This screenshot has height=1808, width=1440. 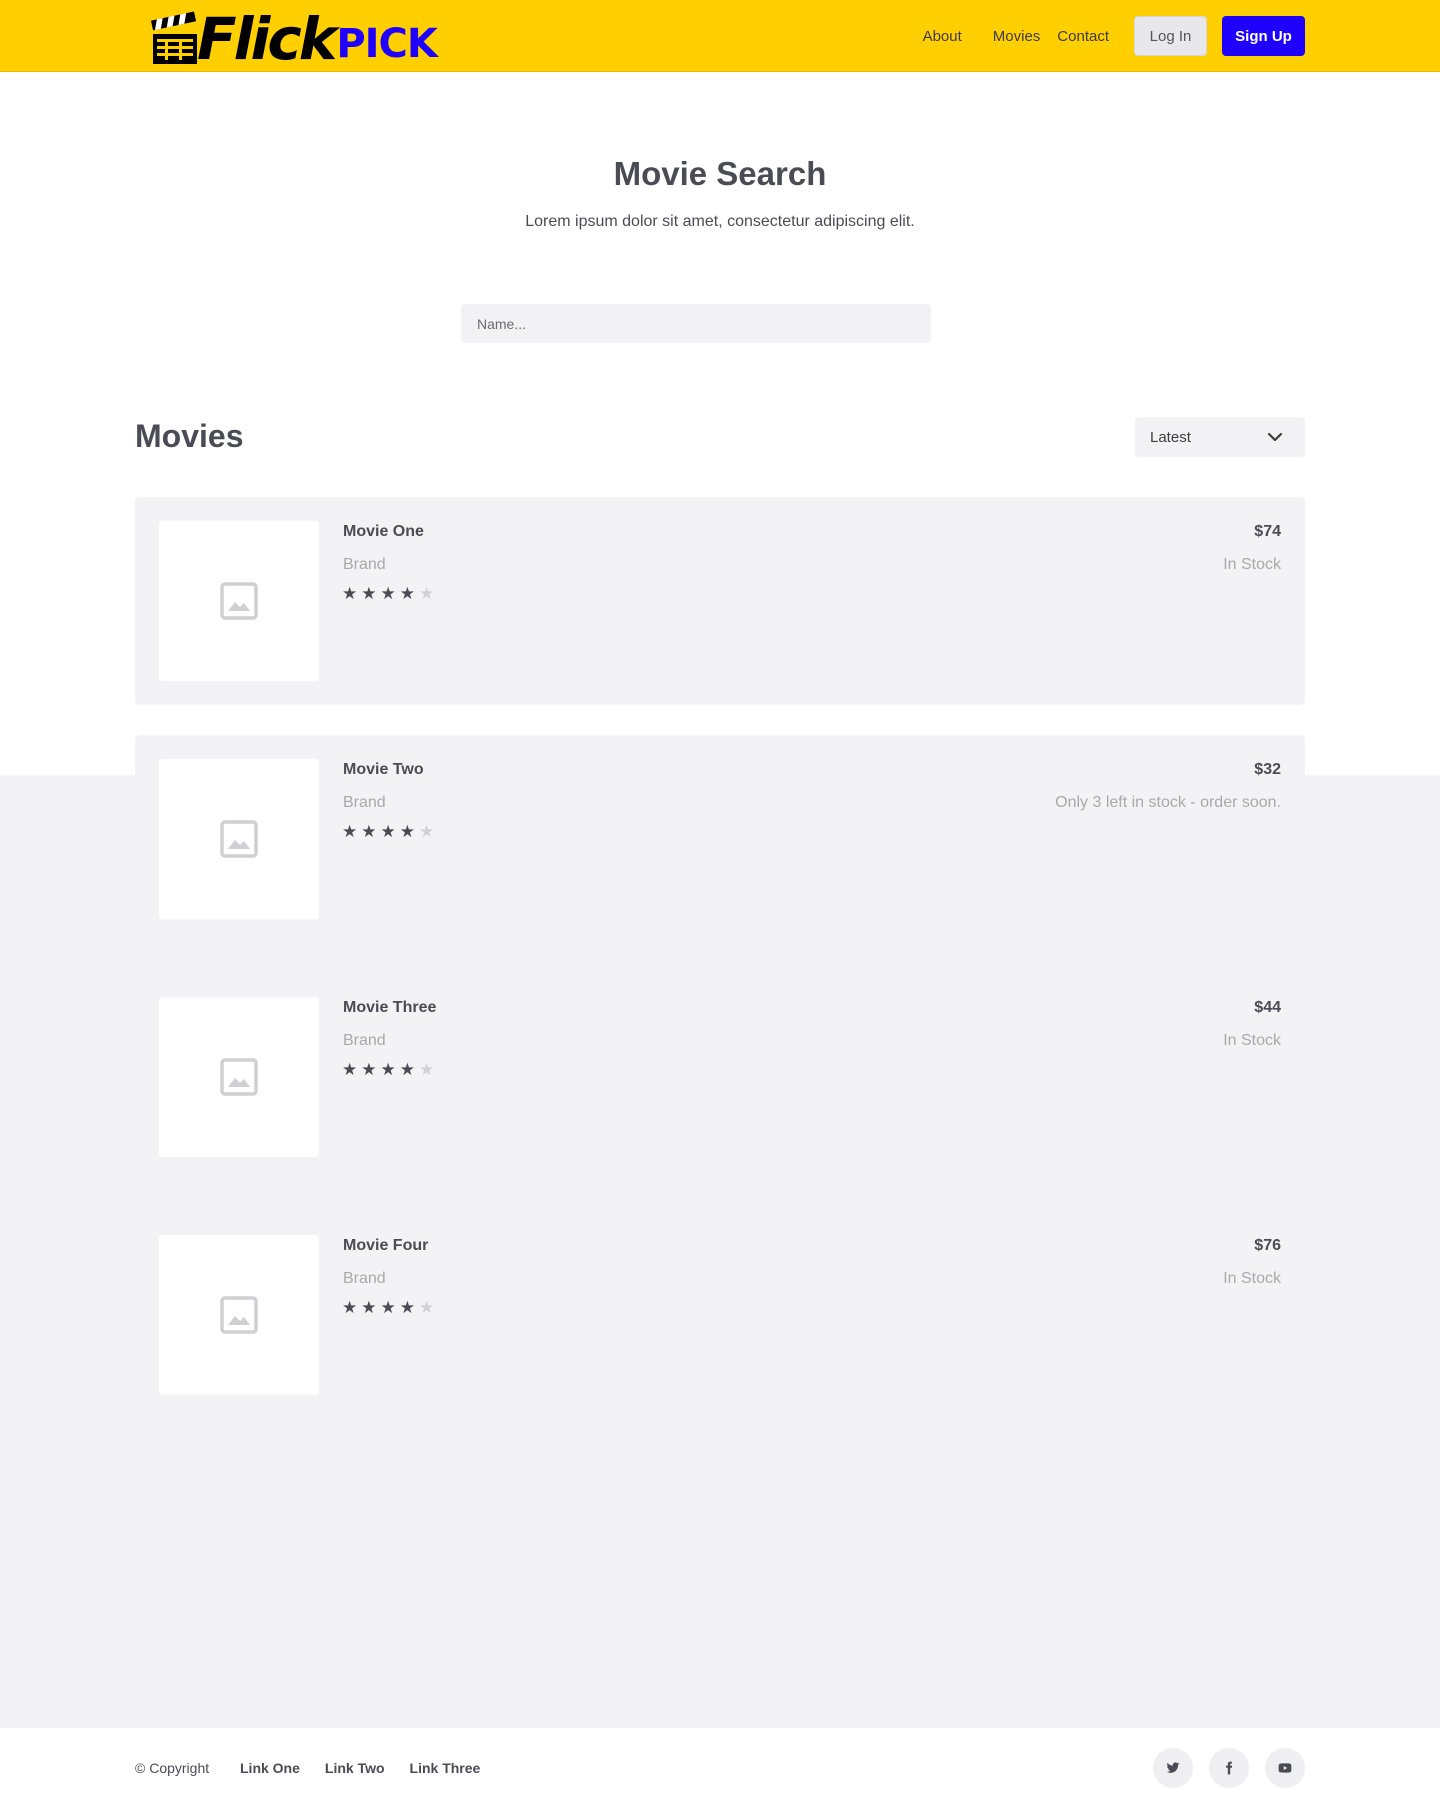 I want to click on twitter-button, so click(x=1173, y=1768).